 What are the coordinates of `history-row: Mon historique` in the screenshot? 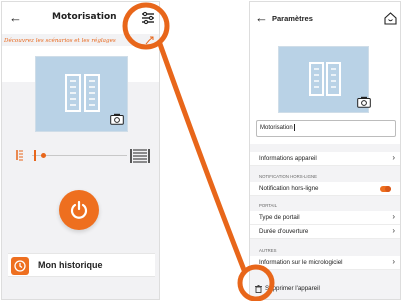 It's located at (81, 265).